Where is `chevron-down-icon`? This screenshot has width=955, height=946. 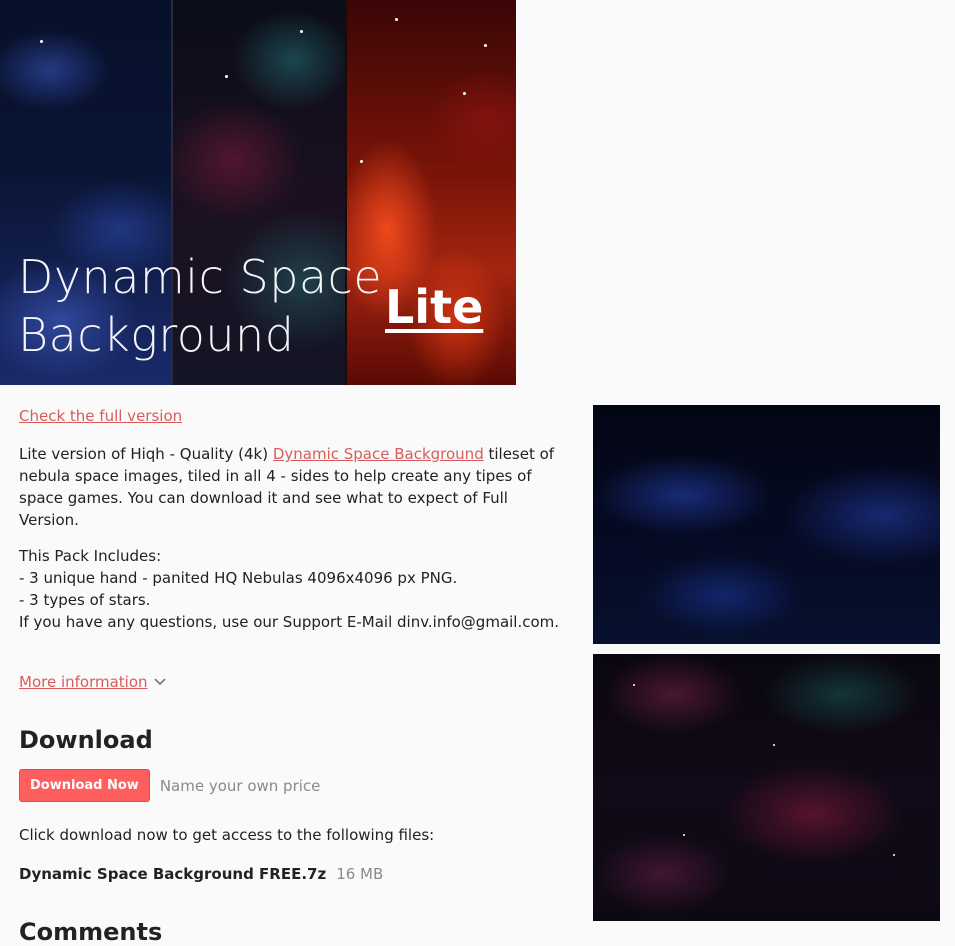
chevron-down-icon is located at coordinates (160, 682).